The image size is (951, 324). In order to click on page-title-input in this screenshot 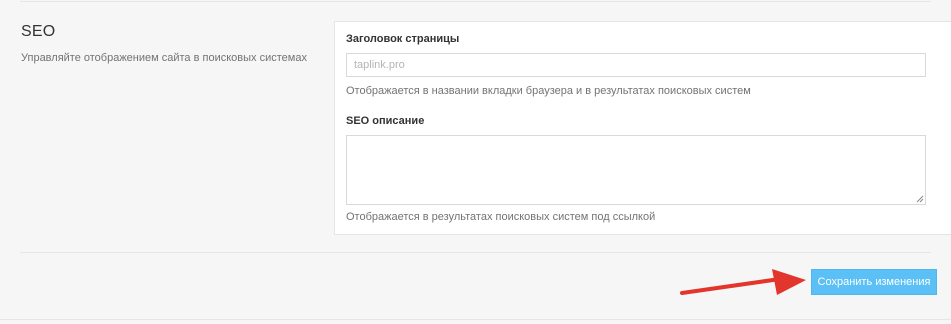, I will do `click(636, 65)`.